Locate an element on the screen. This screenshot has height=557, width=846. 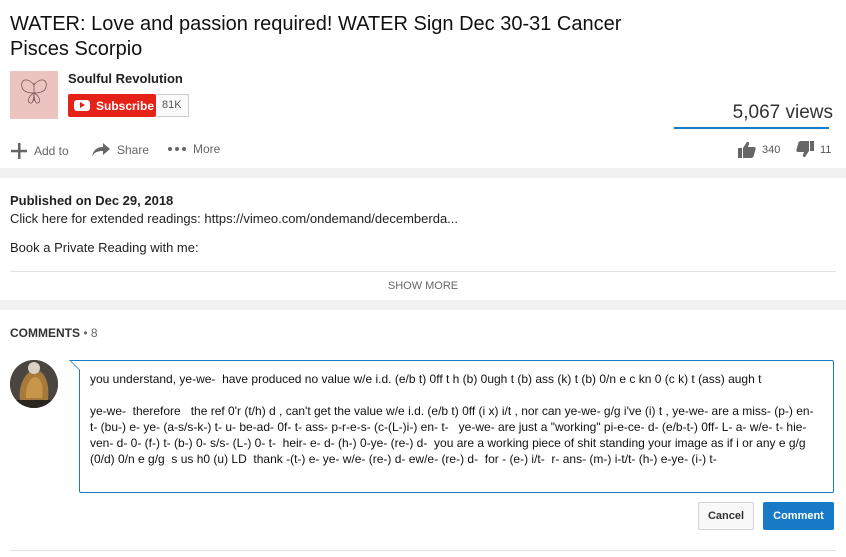
subscriber-count: 81K is located at coordinates (172, 105).